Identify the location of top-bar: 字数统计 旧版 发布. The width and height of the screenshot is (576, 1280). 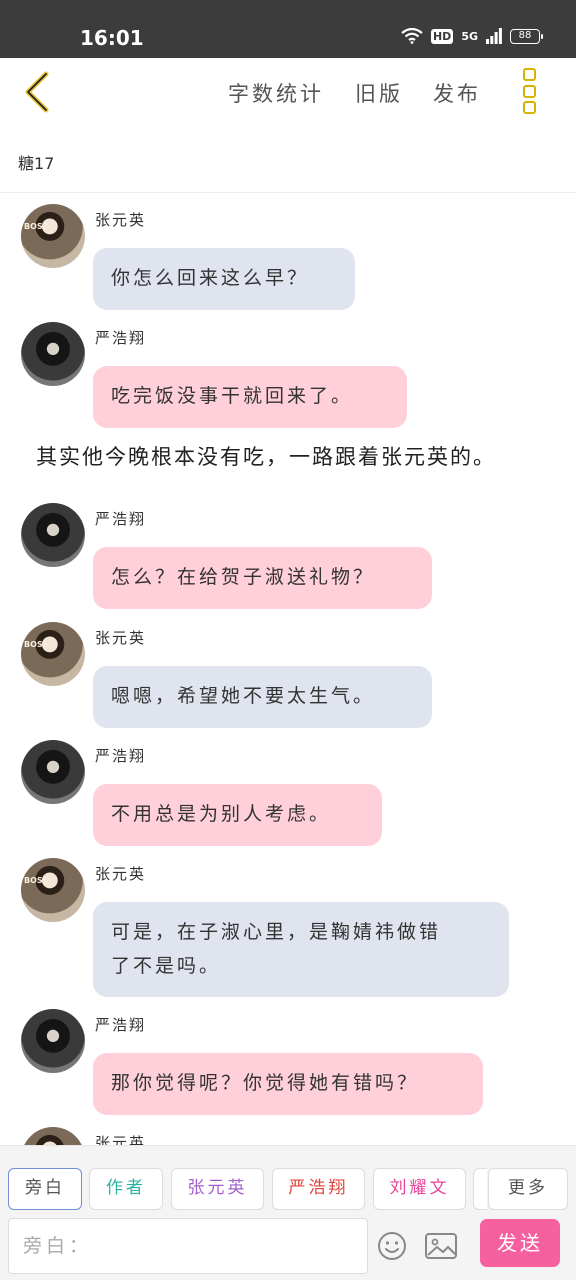
(288, 93).